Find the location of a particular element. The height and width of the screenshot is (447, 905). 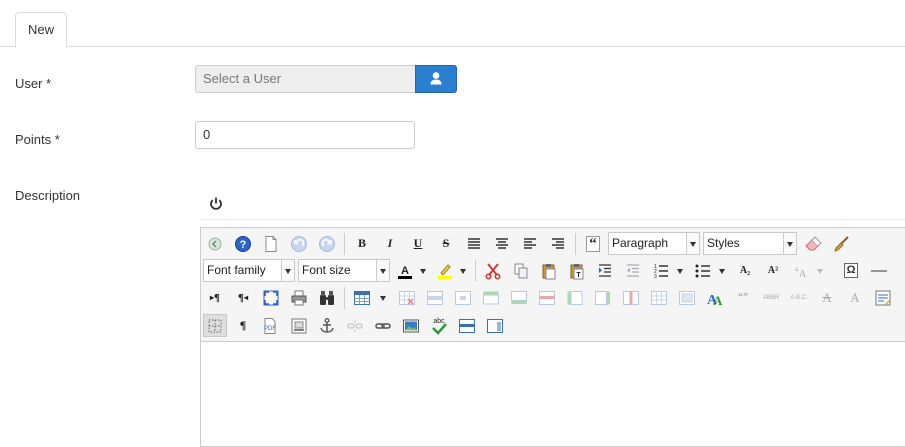

numbered-list-button: 123 is located at coordinates (661, 270).